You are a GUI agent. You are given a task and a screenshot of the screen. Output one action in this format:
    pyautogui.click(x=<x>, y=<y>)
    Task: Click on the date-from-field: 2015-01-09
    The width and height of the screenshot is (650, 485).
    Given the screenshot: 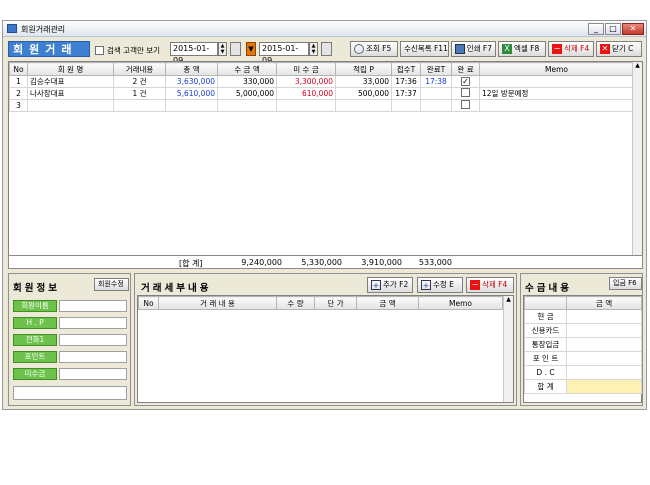 What is the action you would take?
    pyautogui.click(x=194, y=53)
    